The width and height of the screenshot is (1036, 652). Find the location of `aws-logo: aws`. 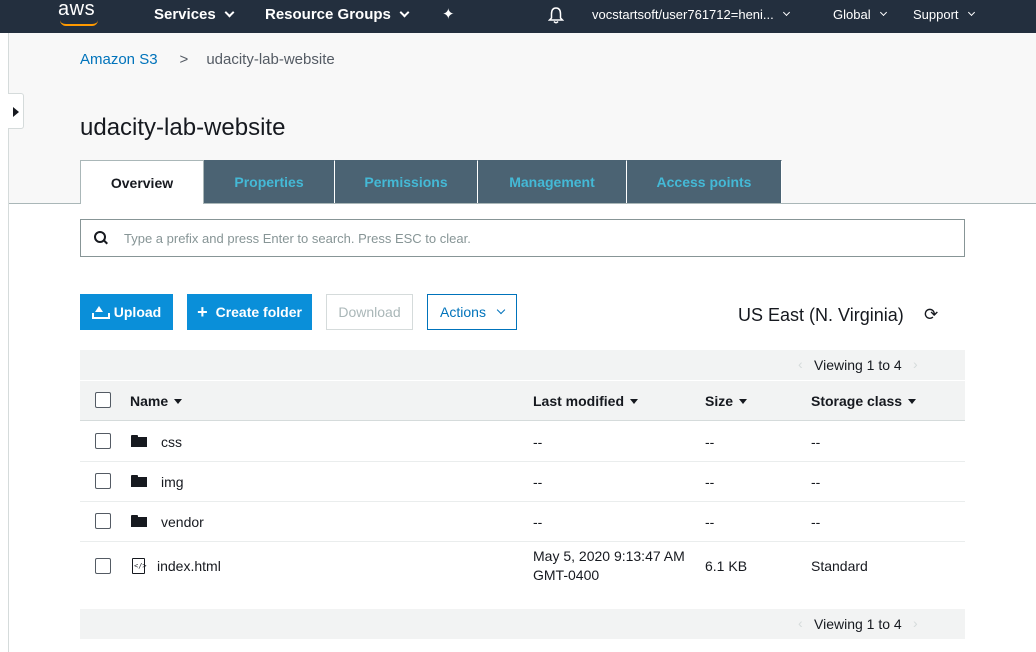

aws-logo: aws is located at coordinates (76, 10).